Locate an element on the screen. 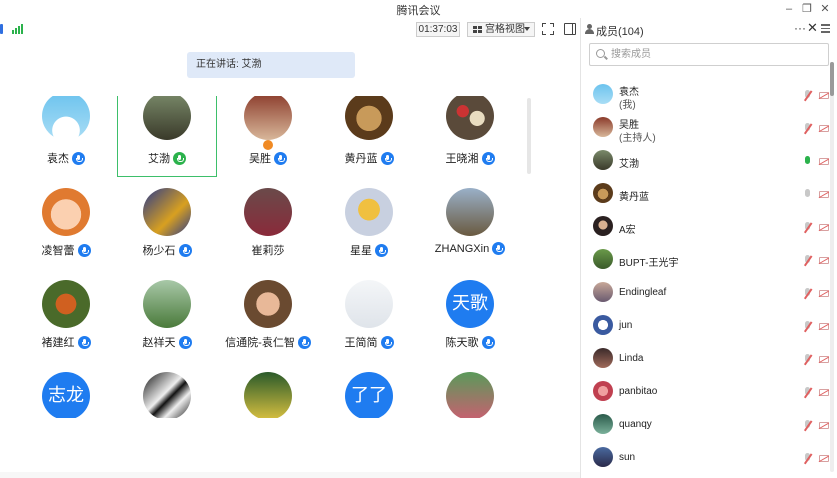  member-list-scrollbar is located at coordinates (832, 79).